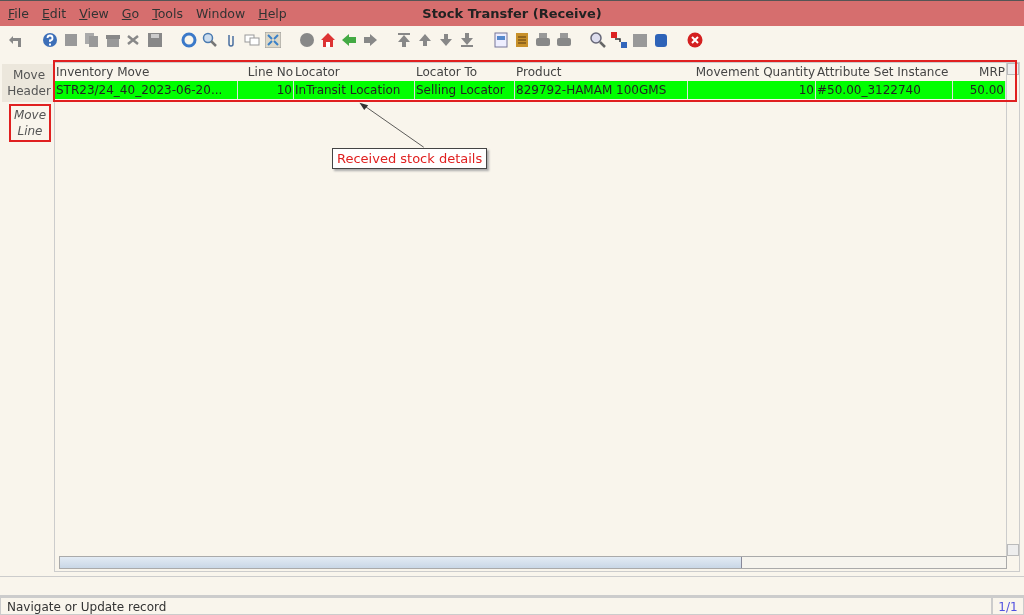 The image size is (1024, 615). I want to click on column-header: Movement Quantity, so click(752, 72).